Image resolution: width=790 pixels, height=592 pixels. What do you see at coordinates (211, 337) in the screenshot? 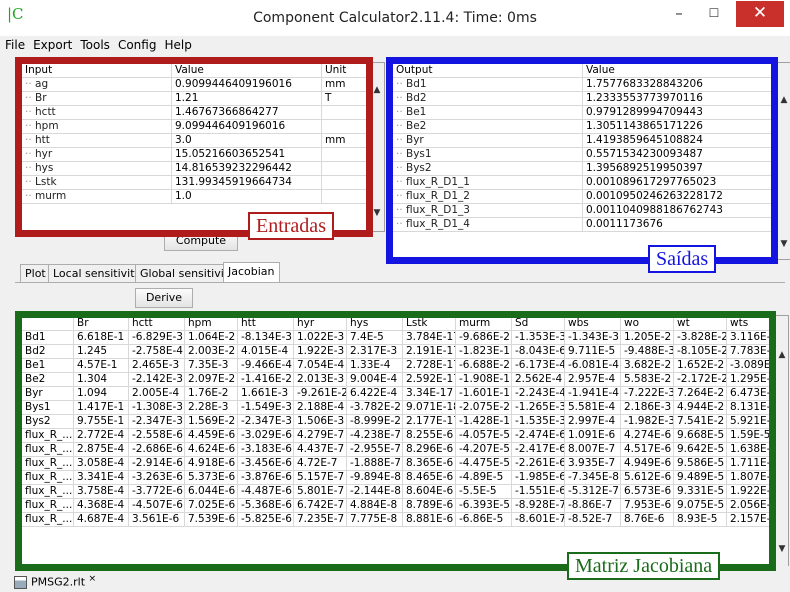
I see `jacobian-cell: 1.064E-2` at bounding box center [211, 337].